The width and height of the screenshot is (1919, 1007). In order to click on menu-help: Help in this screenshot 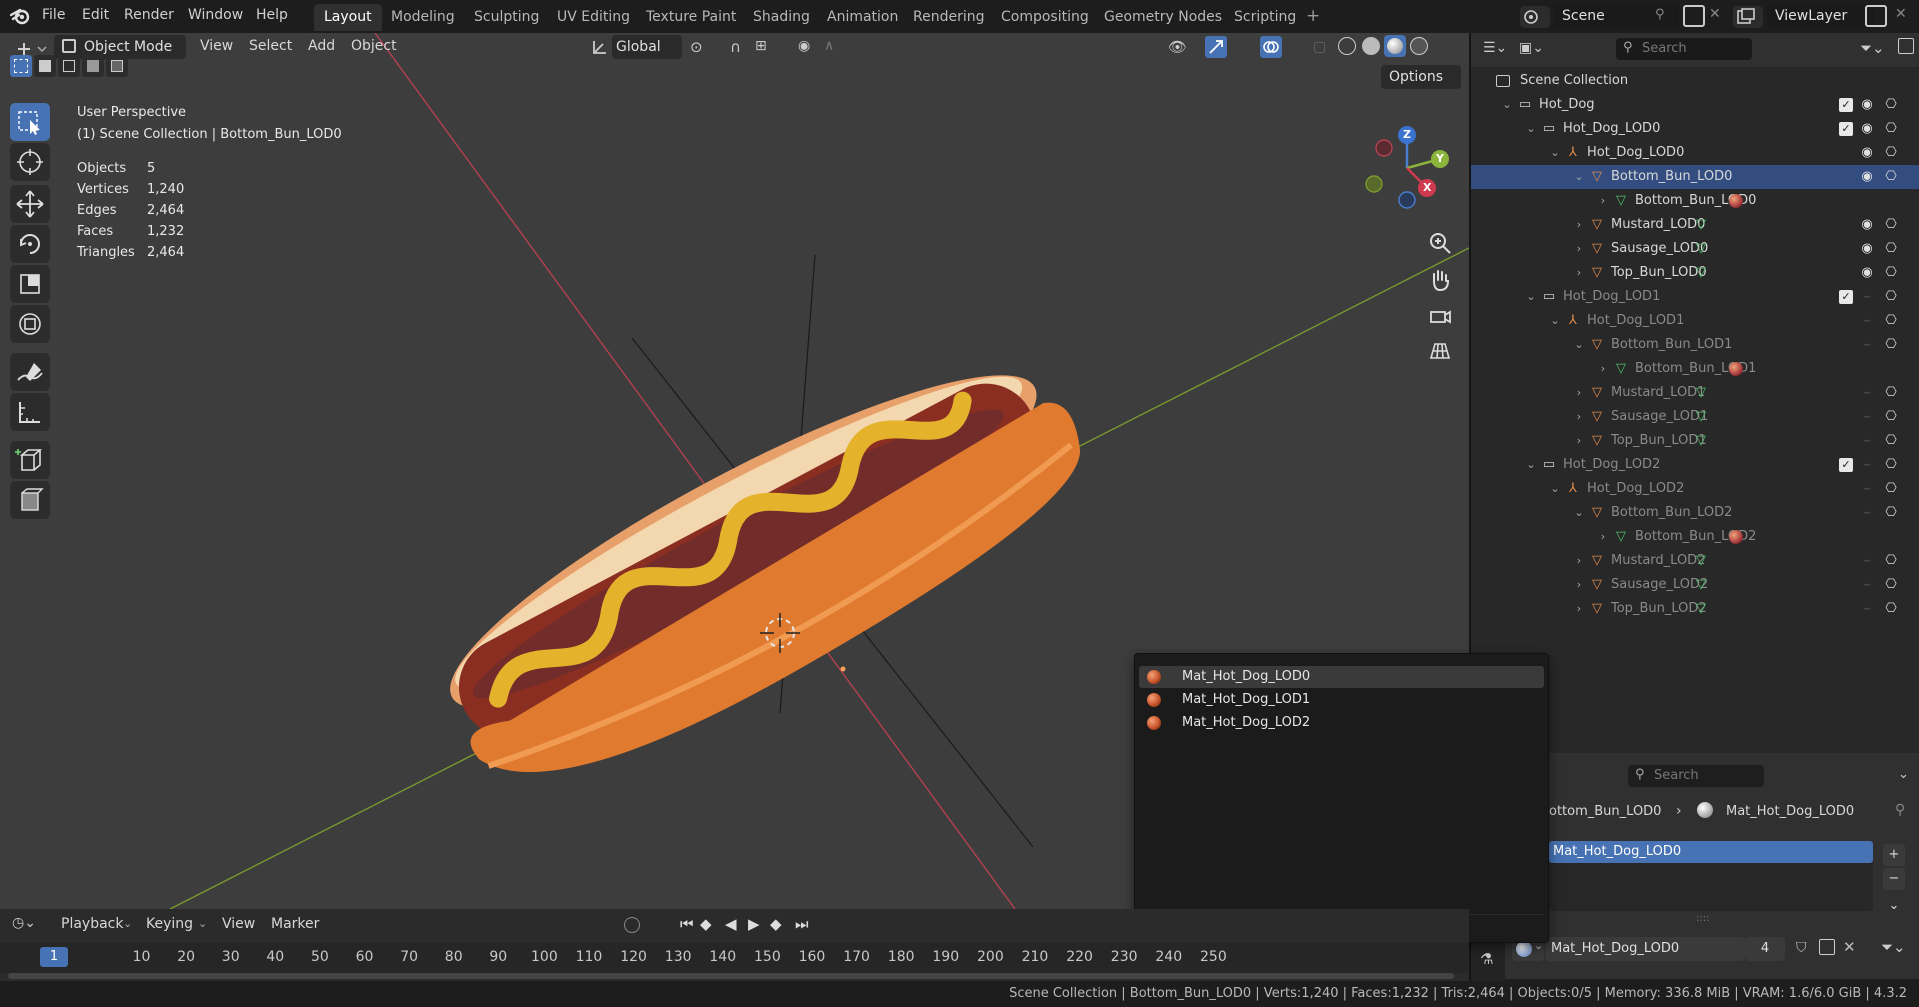, I will do `click(272, 15)`.